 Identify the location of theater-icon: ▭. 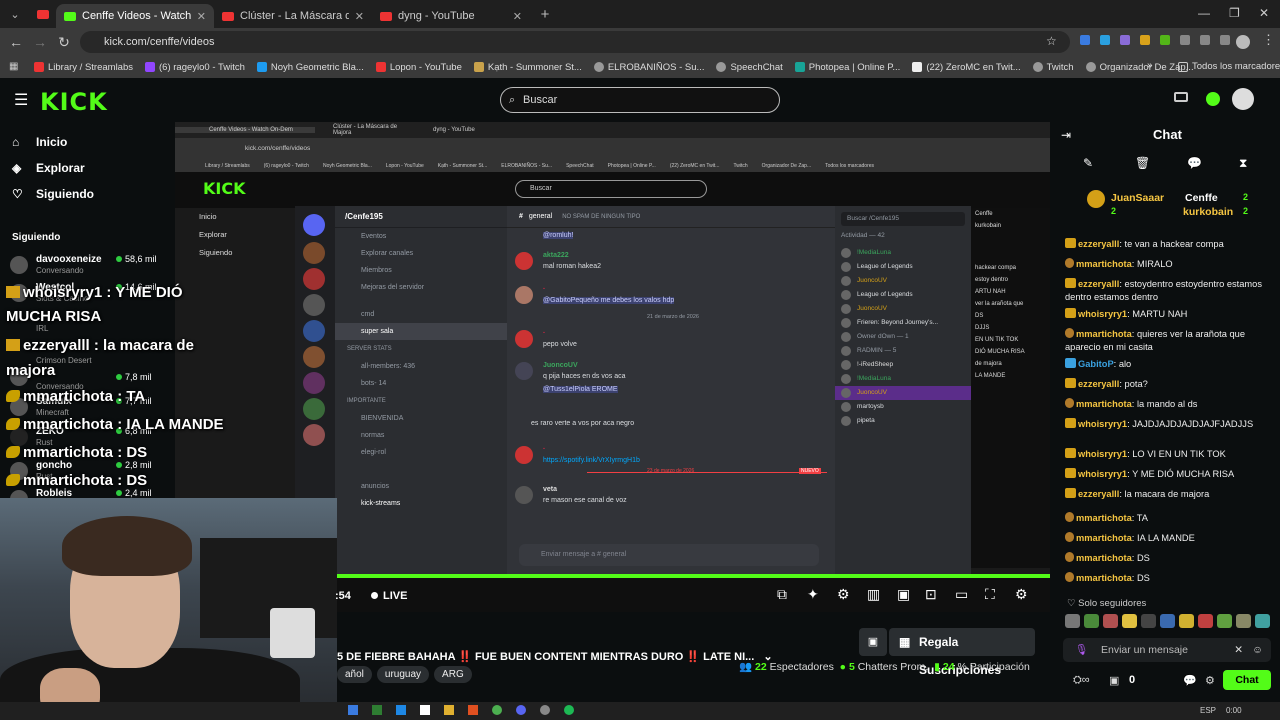
(961, 594).